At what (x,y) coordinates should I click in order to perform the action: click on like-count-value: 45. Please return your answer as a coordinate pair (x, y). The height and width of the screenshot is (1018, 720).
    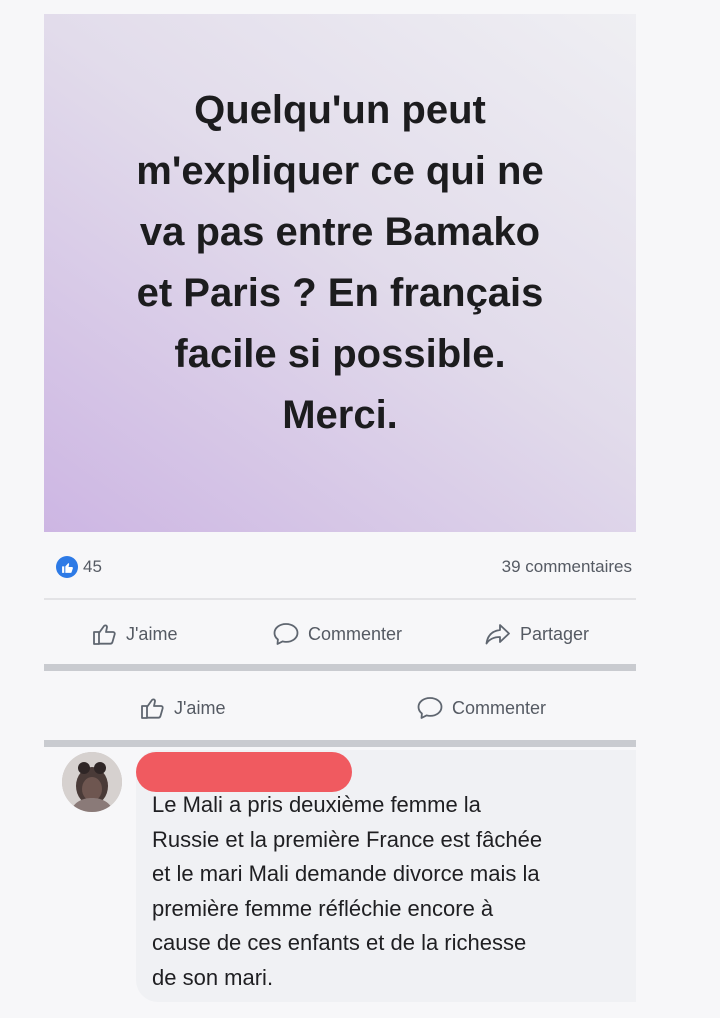
    Looking at the image, I should click on (92, 566).